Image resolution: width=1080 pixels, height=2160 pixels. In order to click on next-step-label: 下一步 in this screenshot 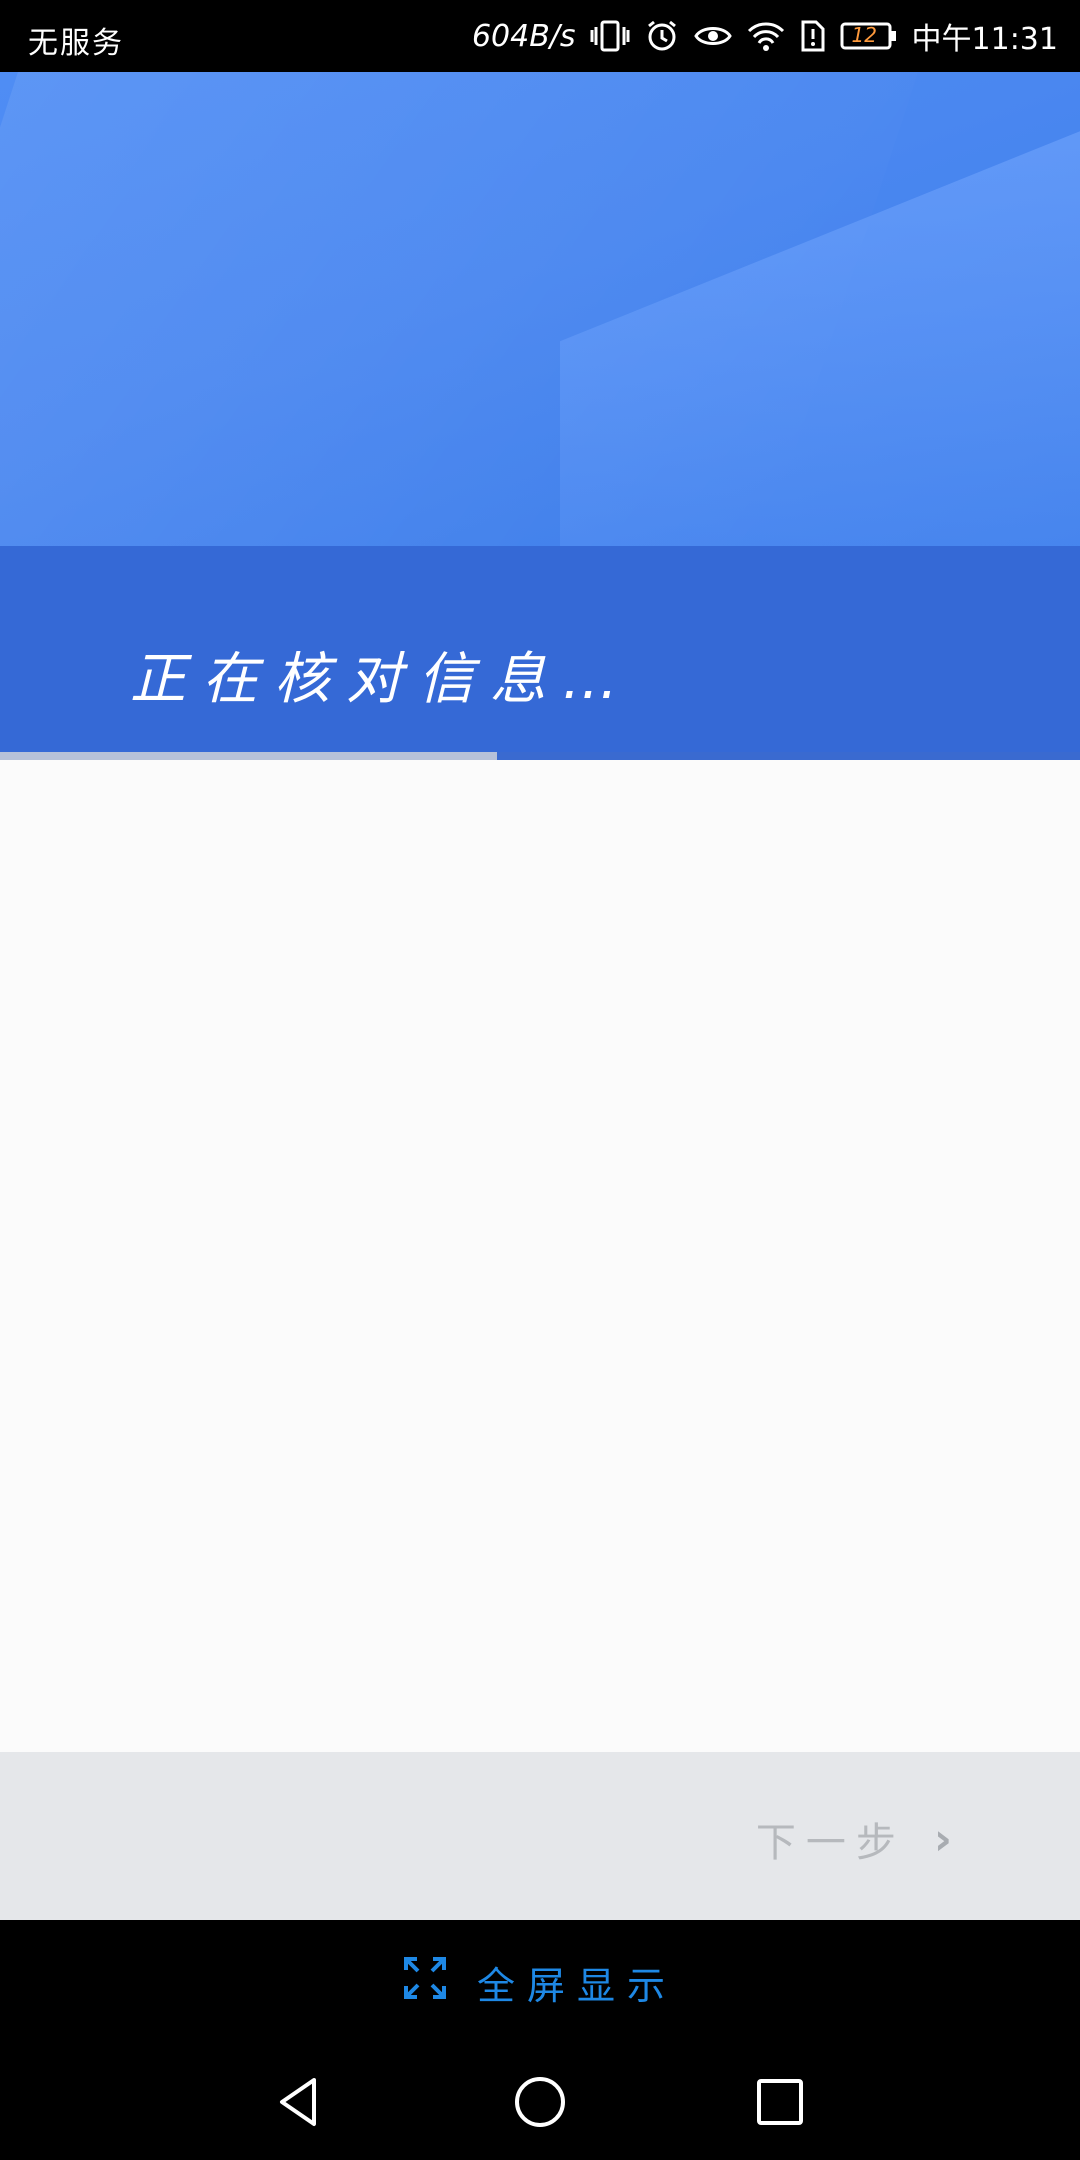, I will do `click(830, 1843)`.